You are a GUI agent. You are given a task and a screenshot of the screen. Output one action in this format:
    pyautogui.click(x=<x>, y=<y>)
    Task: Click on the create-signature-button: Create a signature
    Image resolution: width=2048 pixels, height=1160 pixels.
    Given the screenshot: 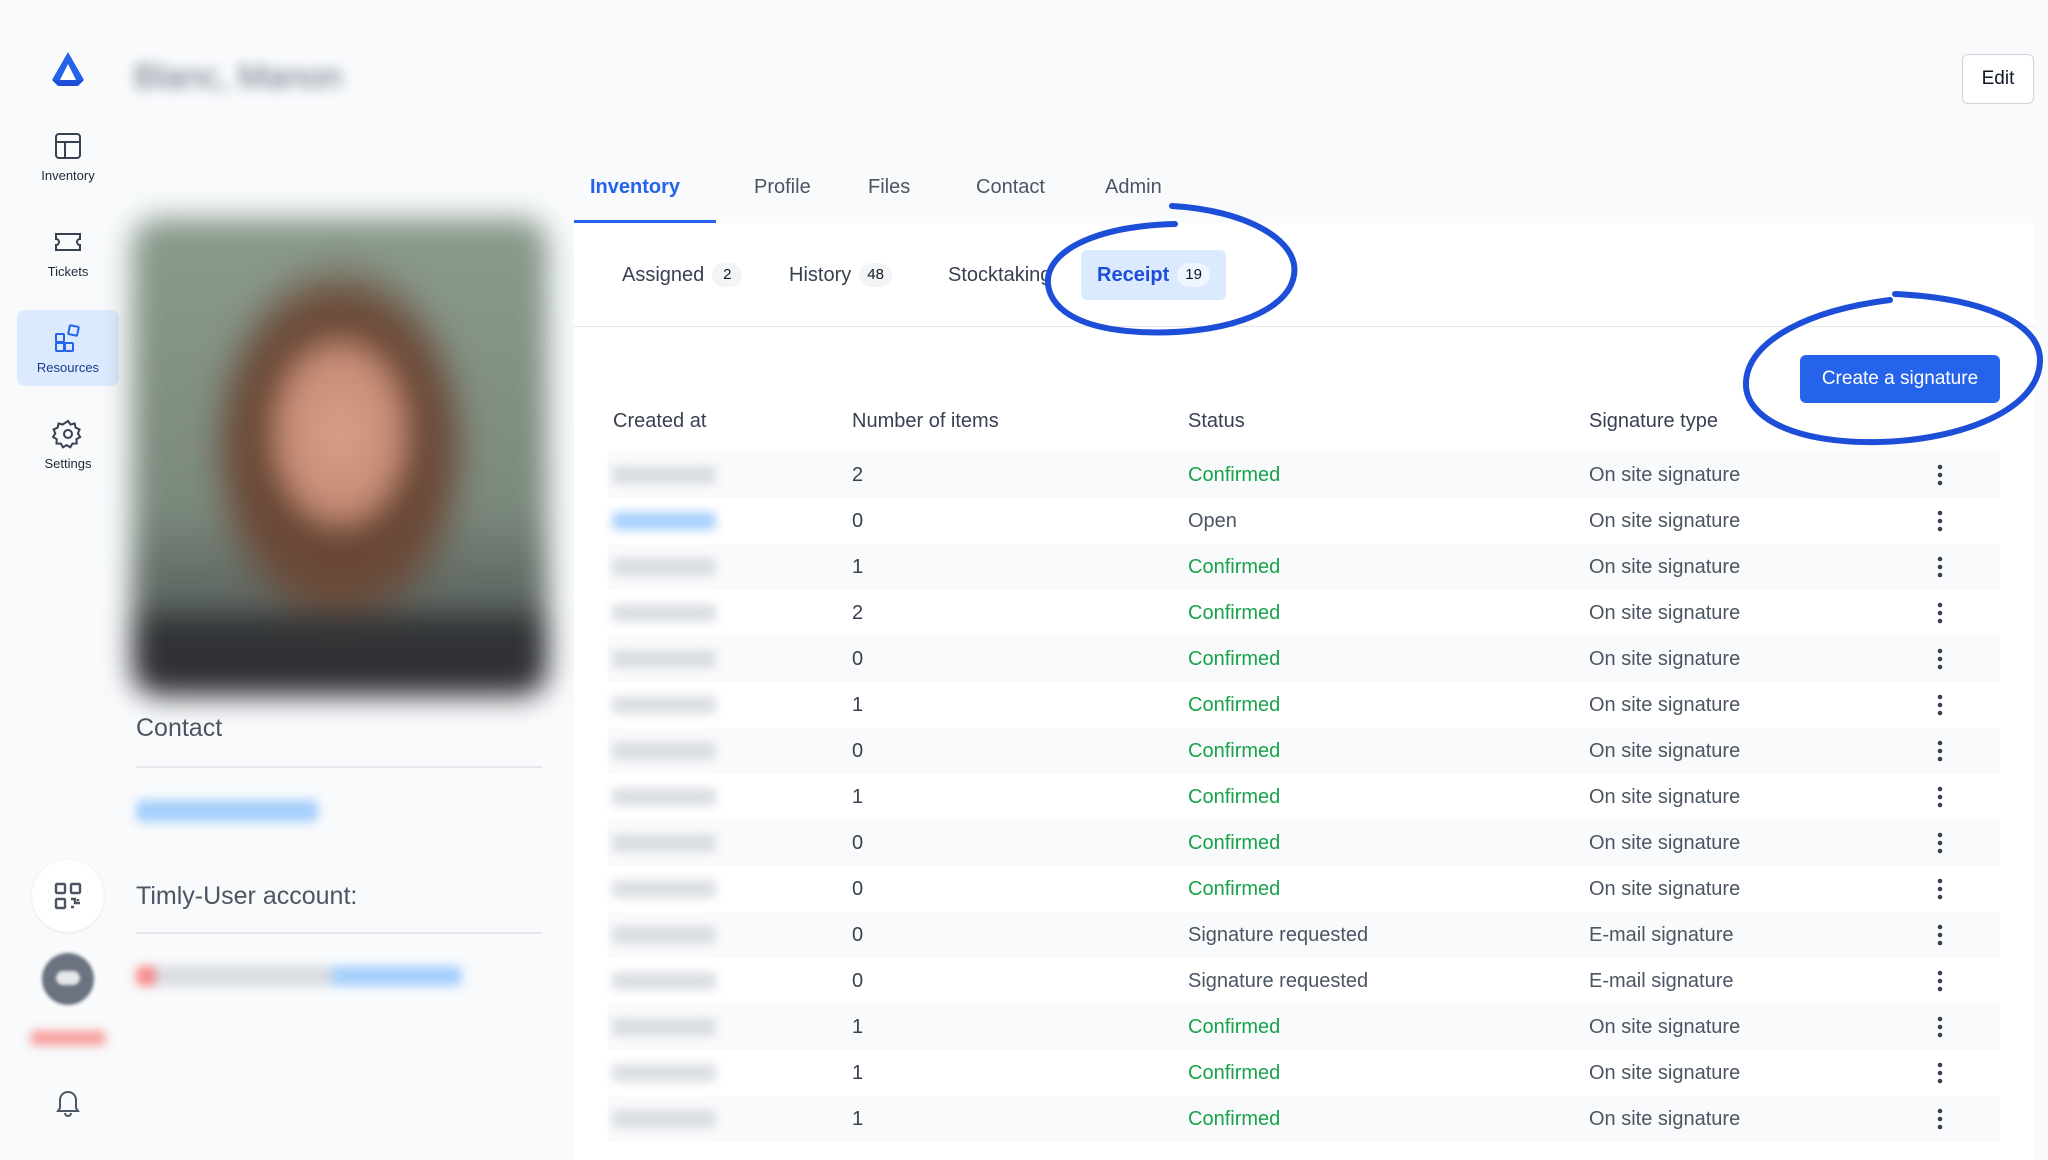 What is the action you would take?
    pyautogui.click(x=1900, y=379)
    